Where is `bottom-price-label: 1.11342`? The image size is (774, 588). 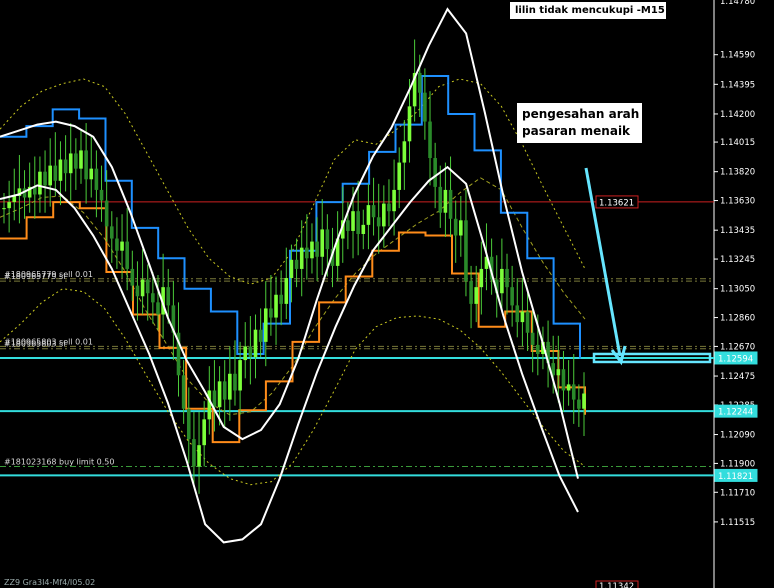
bottom-price-label: 1.11342 is located at coordinates (616, 585).